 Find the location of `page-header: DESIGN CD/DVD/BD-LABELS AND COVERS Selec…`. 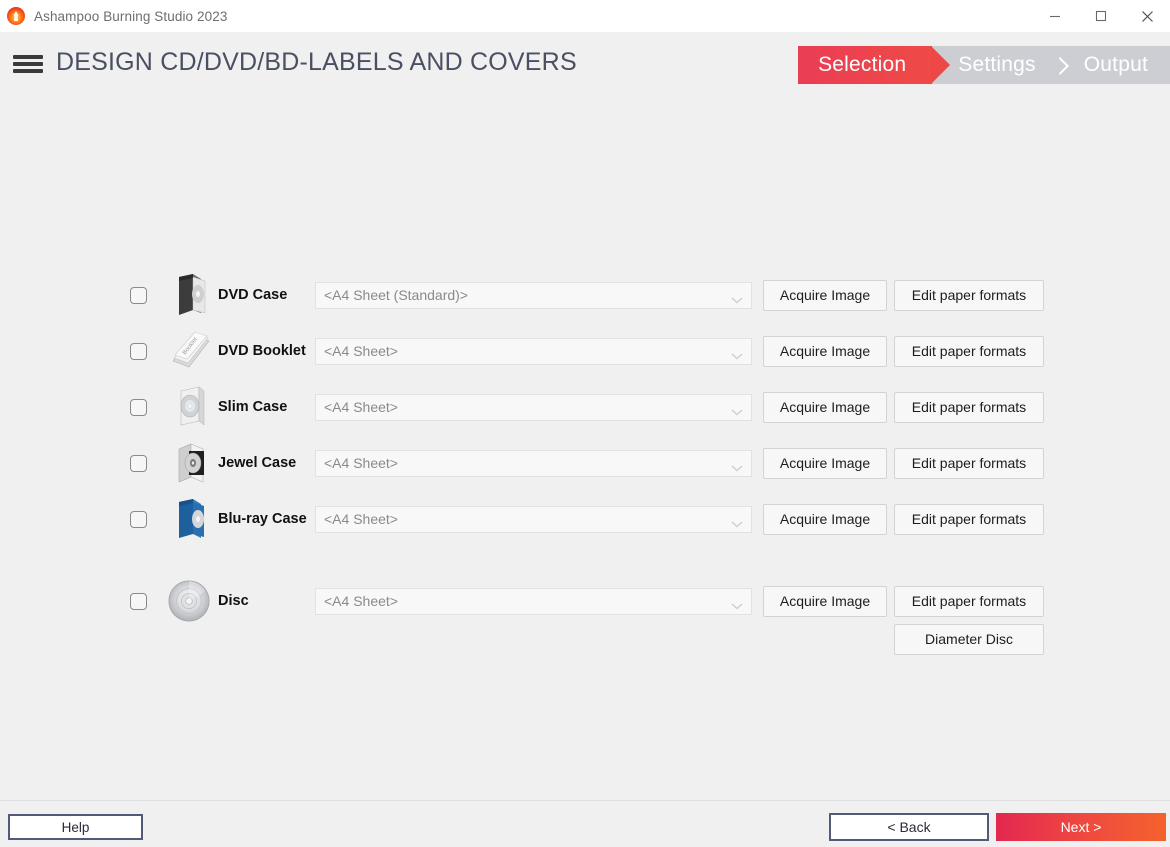

page-header: DESIGN CD/DVD/BD-LABELS AND COVERS Selec… is located at coordinates (585, 66).